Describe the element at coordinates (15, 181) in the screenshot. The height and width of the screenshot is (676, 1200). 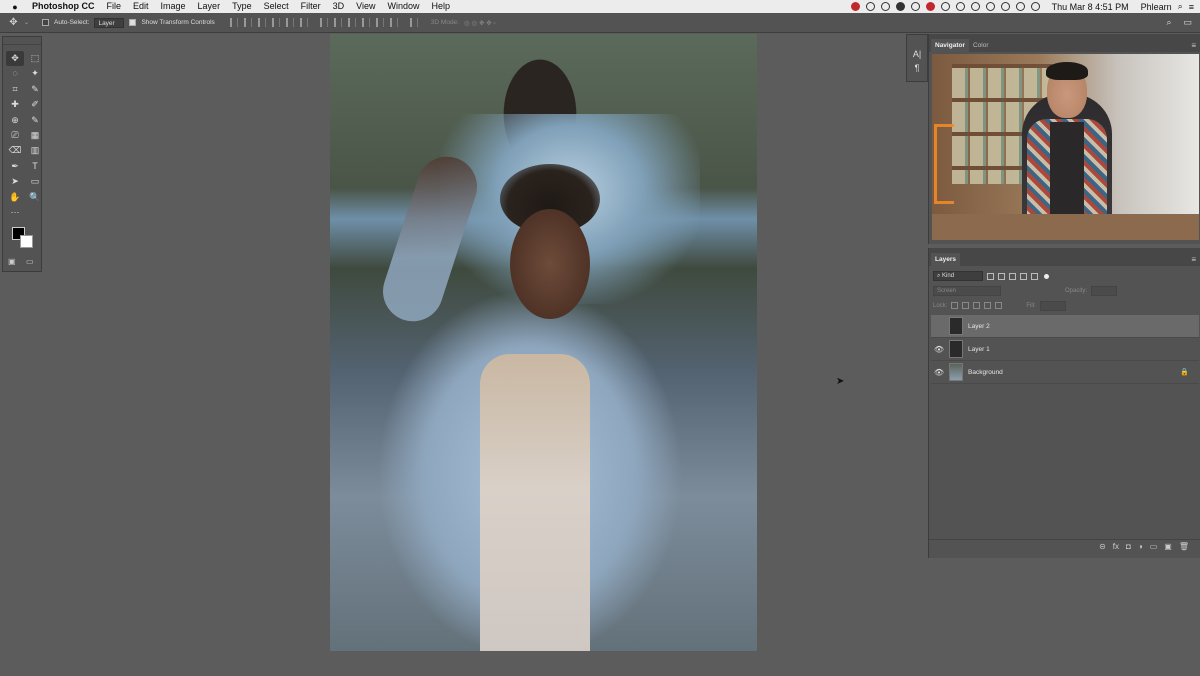
I see `path-selection-tool-icon: ➤` at that location.